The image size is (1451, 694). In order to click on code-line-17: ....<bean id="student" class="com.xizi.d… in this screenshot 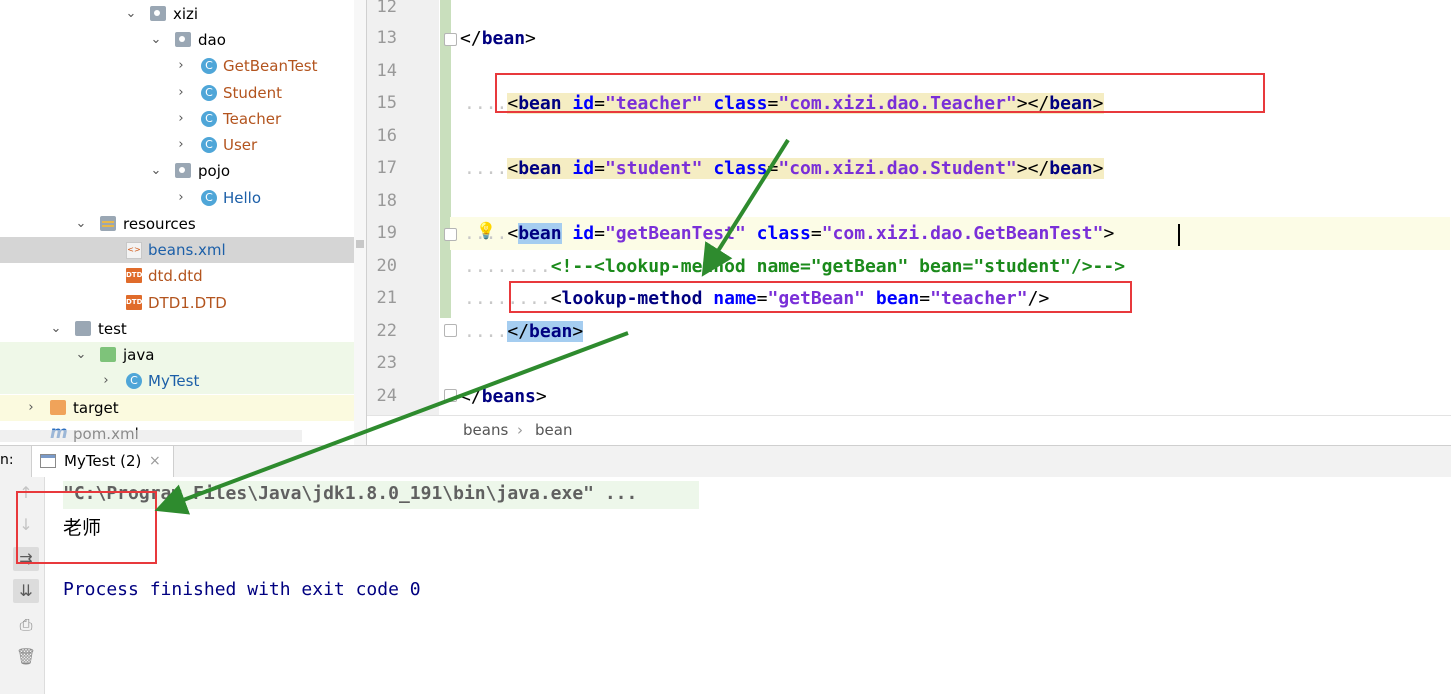, I will do `click(784, 169)`.